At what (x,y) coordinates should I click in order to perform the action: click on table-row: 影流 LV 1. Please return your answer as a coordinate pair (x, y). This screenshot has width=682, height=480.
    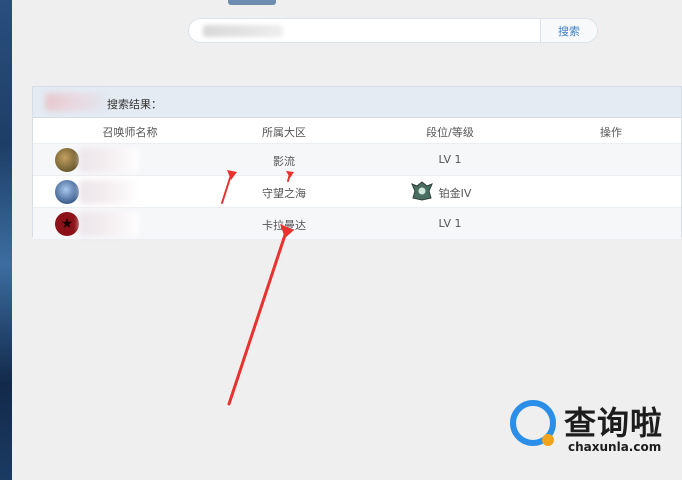
    Looking at the image, I should click on (357, 160).